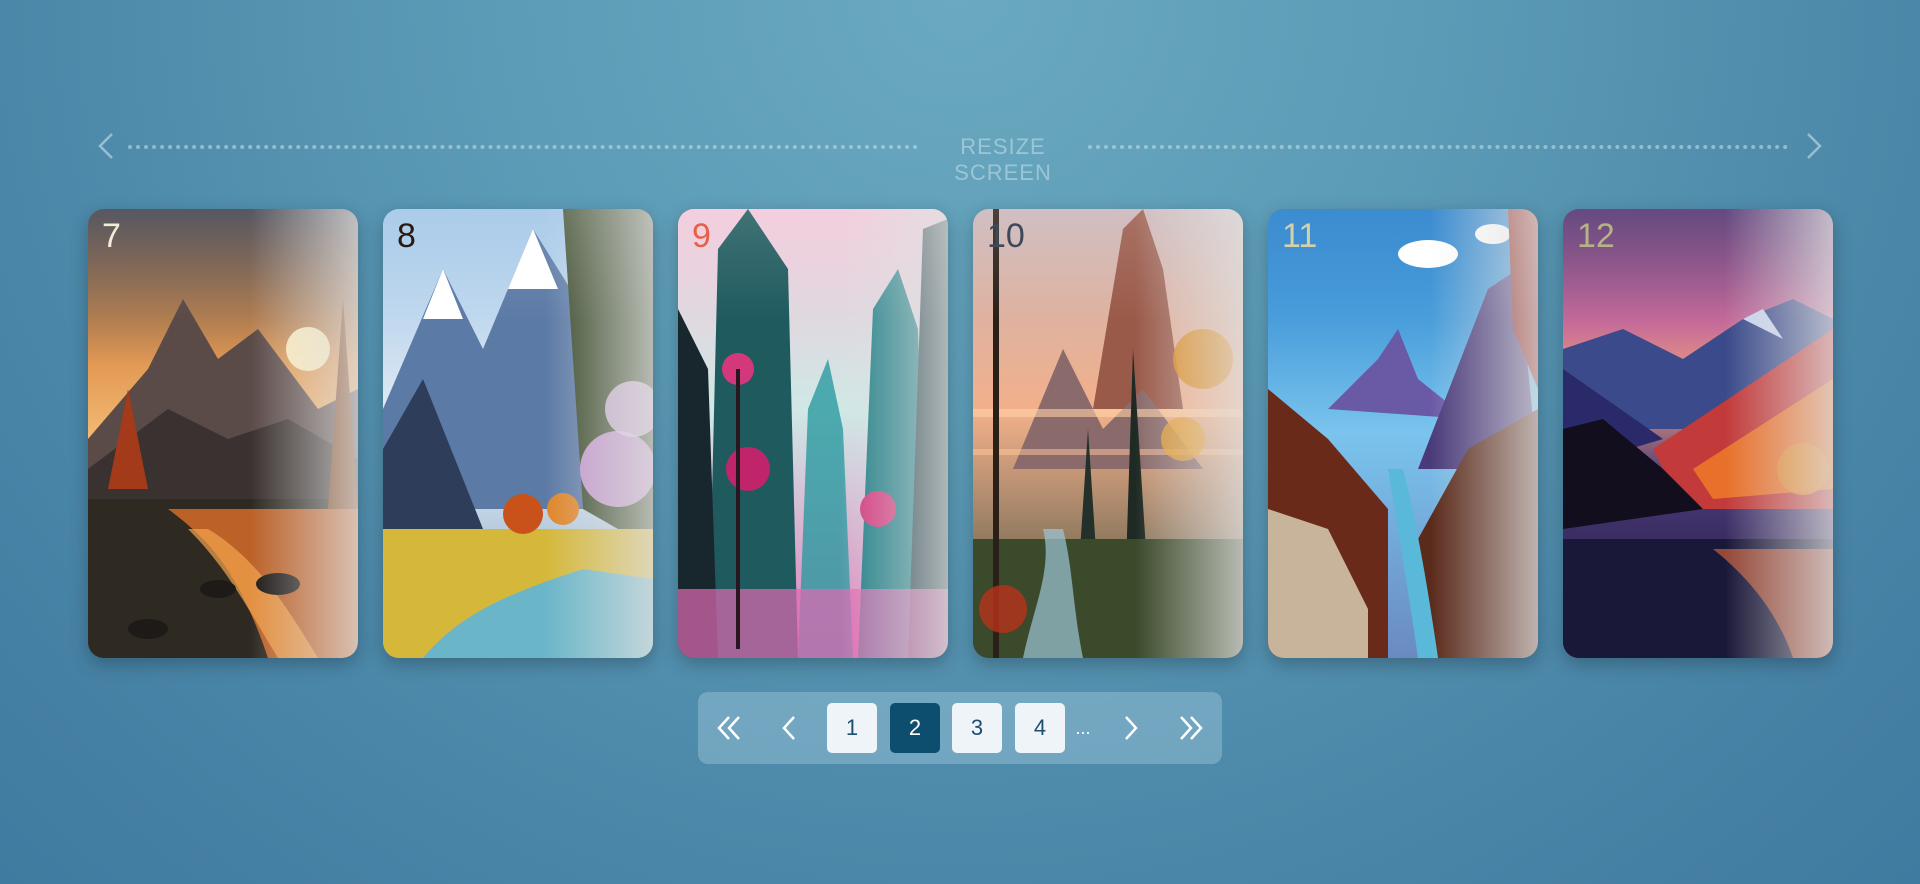 The image size is (1920, 884). Describe the element at coordinates (1403, 433) in the screenshot. I see `landscape-card: 11` at that location.